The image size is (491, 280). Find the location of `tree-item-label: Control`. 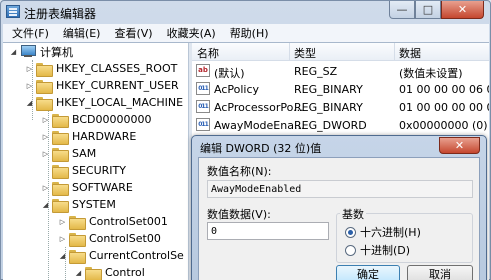

tree-item-label: Control is located at coordinates (125, 272).